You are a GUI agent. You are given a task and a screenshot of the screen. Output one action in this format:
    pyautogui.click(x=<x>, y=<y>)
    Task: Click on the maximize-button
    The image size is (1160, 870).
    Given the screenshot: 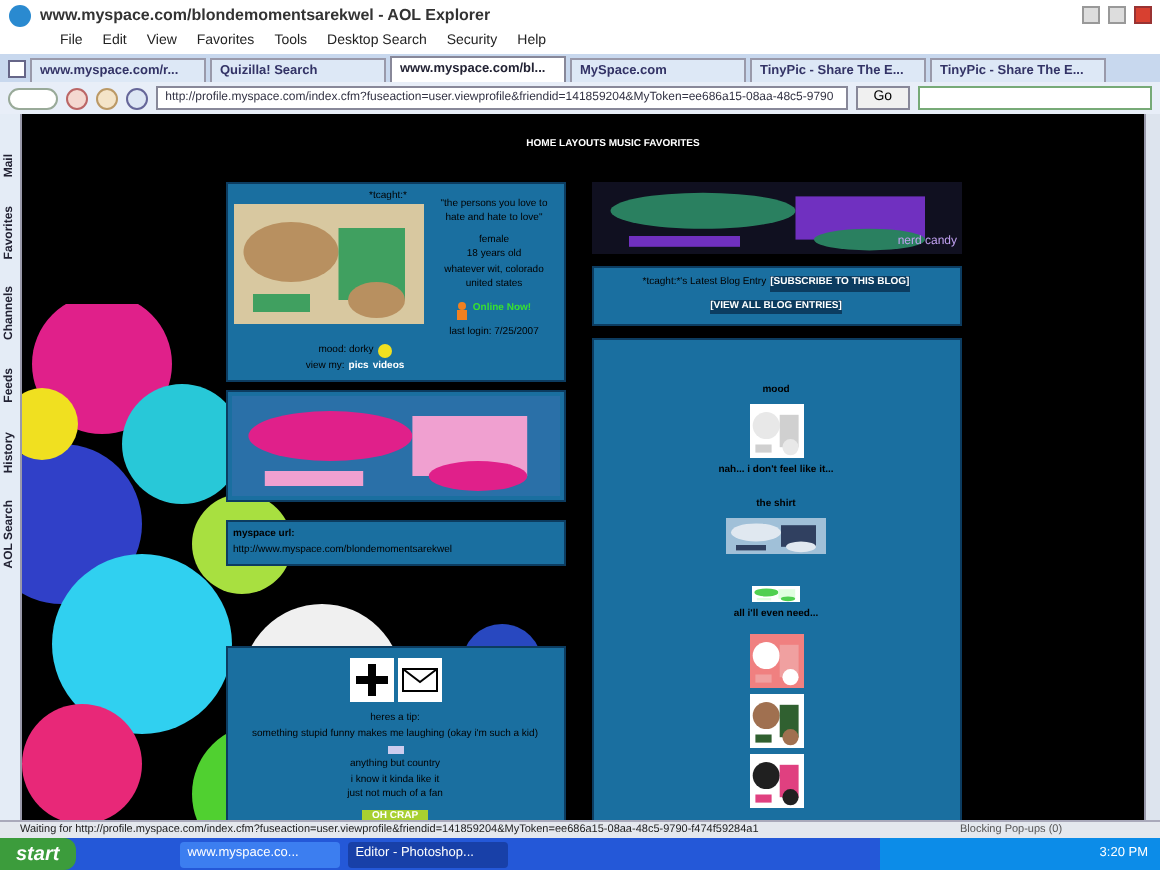 What is the action you would take?
    pyautogui.click(x=1117, y=15)
    